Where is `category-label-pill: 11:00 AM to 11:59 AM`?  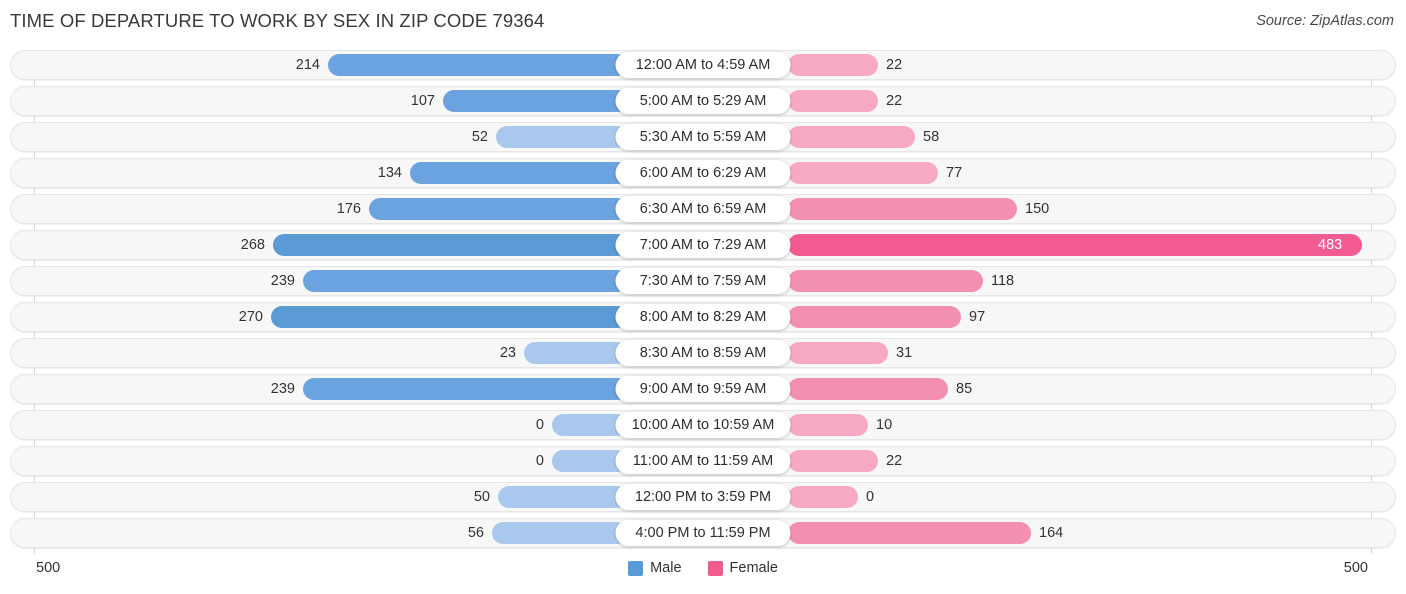
category-label-pill: 11:00 AM to 11:59 AM is located at coordinates (703, 461).